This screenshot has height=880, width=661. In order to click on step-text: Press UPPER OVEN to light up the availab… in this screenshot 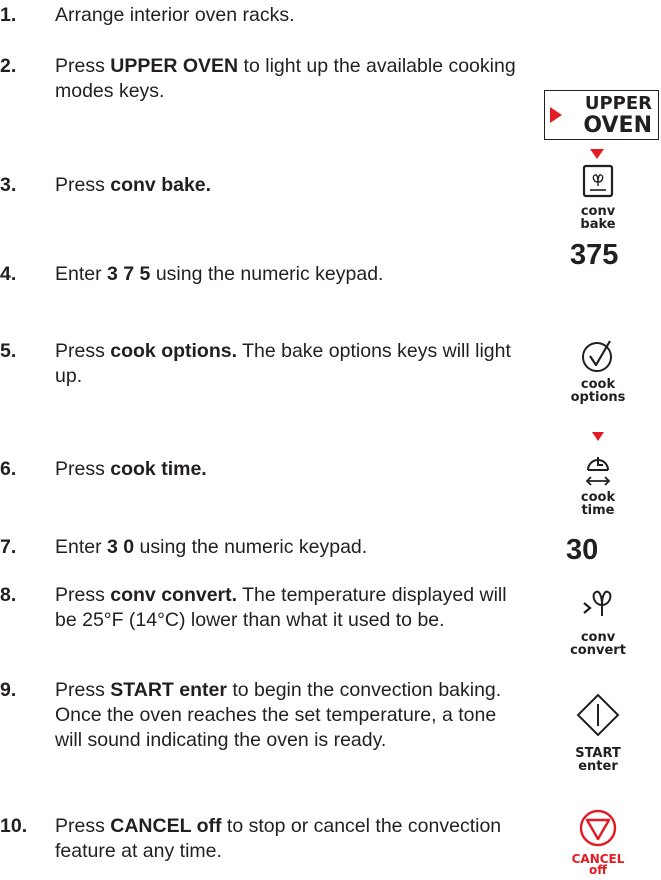, I will do `click(285, 78)`.